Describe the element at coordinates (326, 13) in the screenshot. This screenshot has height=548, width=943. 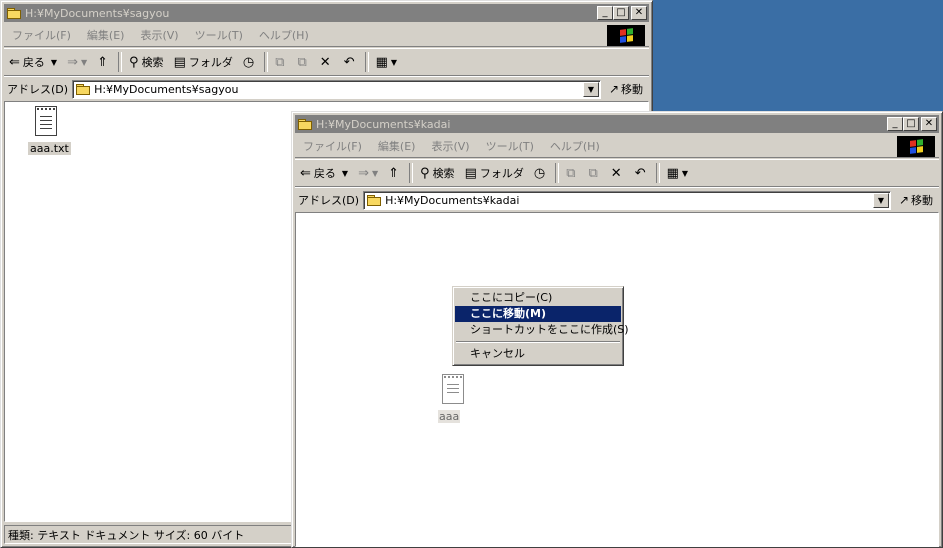
I see `title-bar: H:¥MyDocuments¥sagyou _ □ ✕` at that location.